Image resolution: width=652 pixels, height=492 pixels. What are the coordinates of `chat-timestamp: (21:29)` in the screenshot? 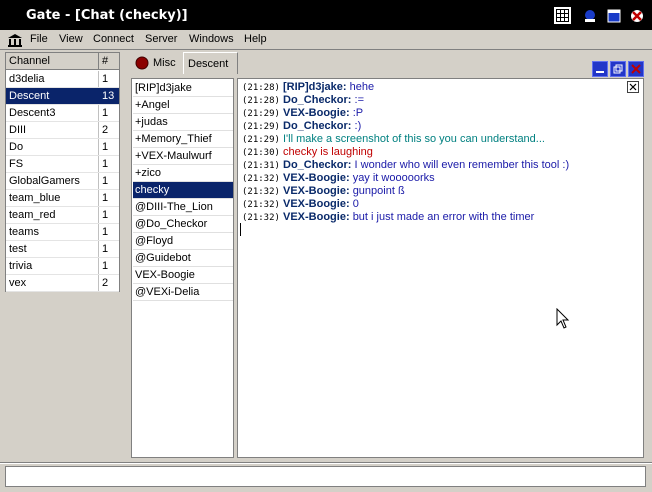 It's located at (261, 140).